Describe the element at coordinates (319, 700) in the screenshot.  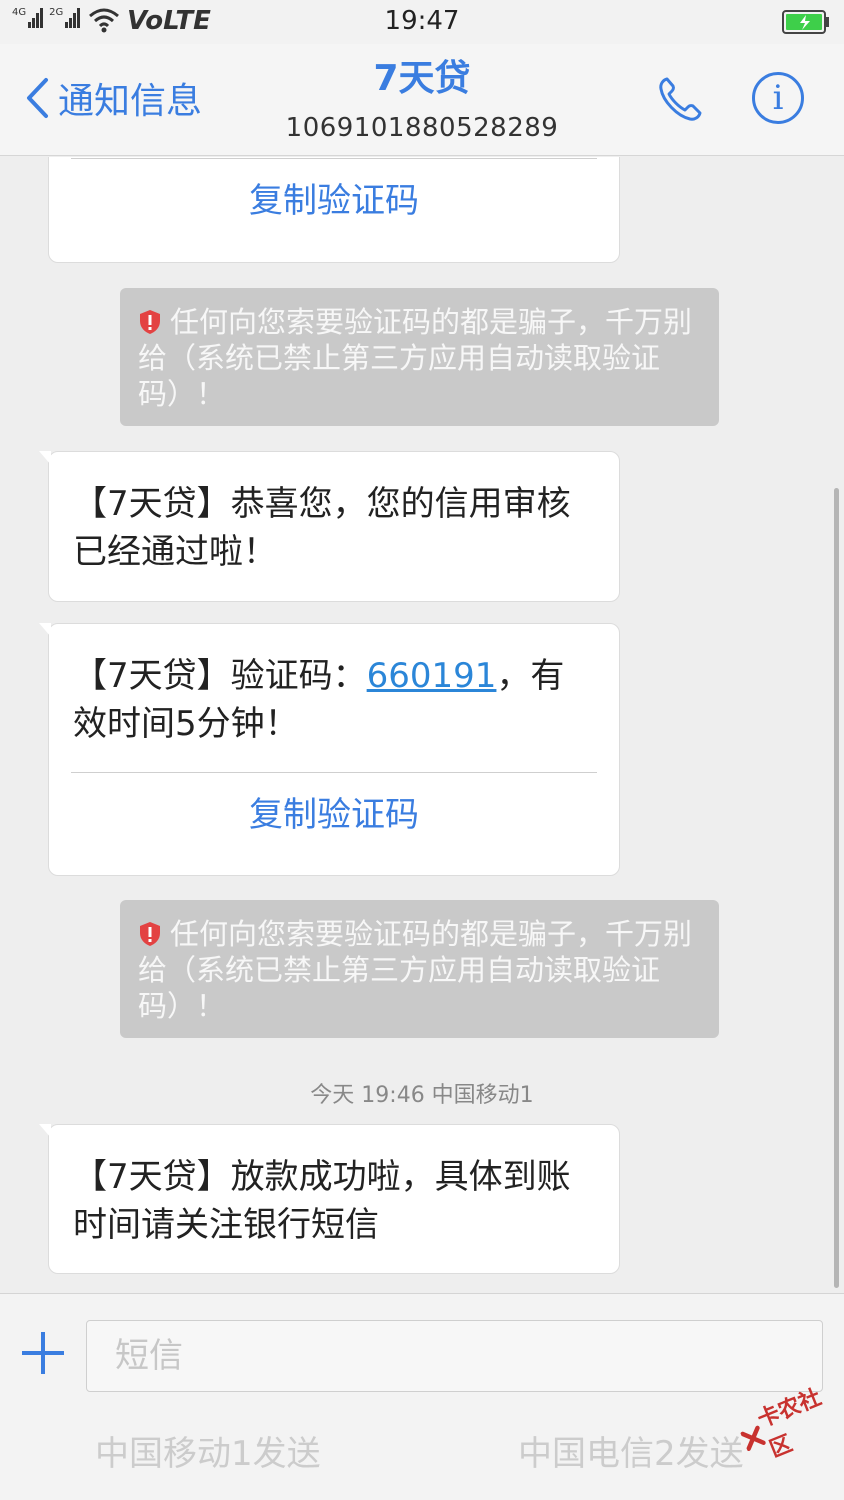
I see `message-text: 【7天贷】验证码：660191，有效时间5分钟！` at that location.